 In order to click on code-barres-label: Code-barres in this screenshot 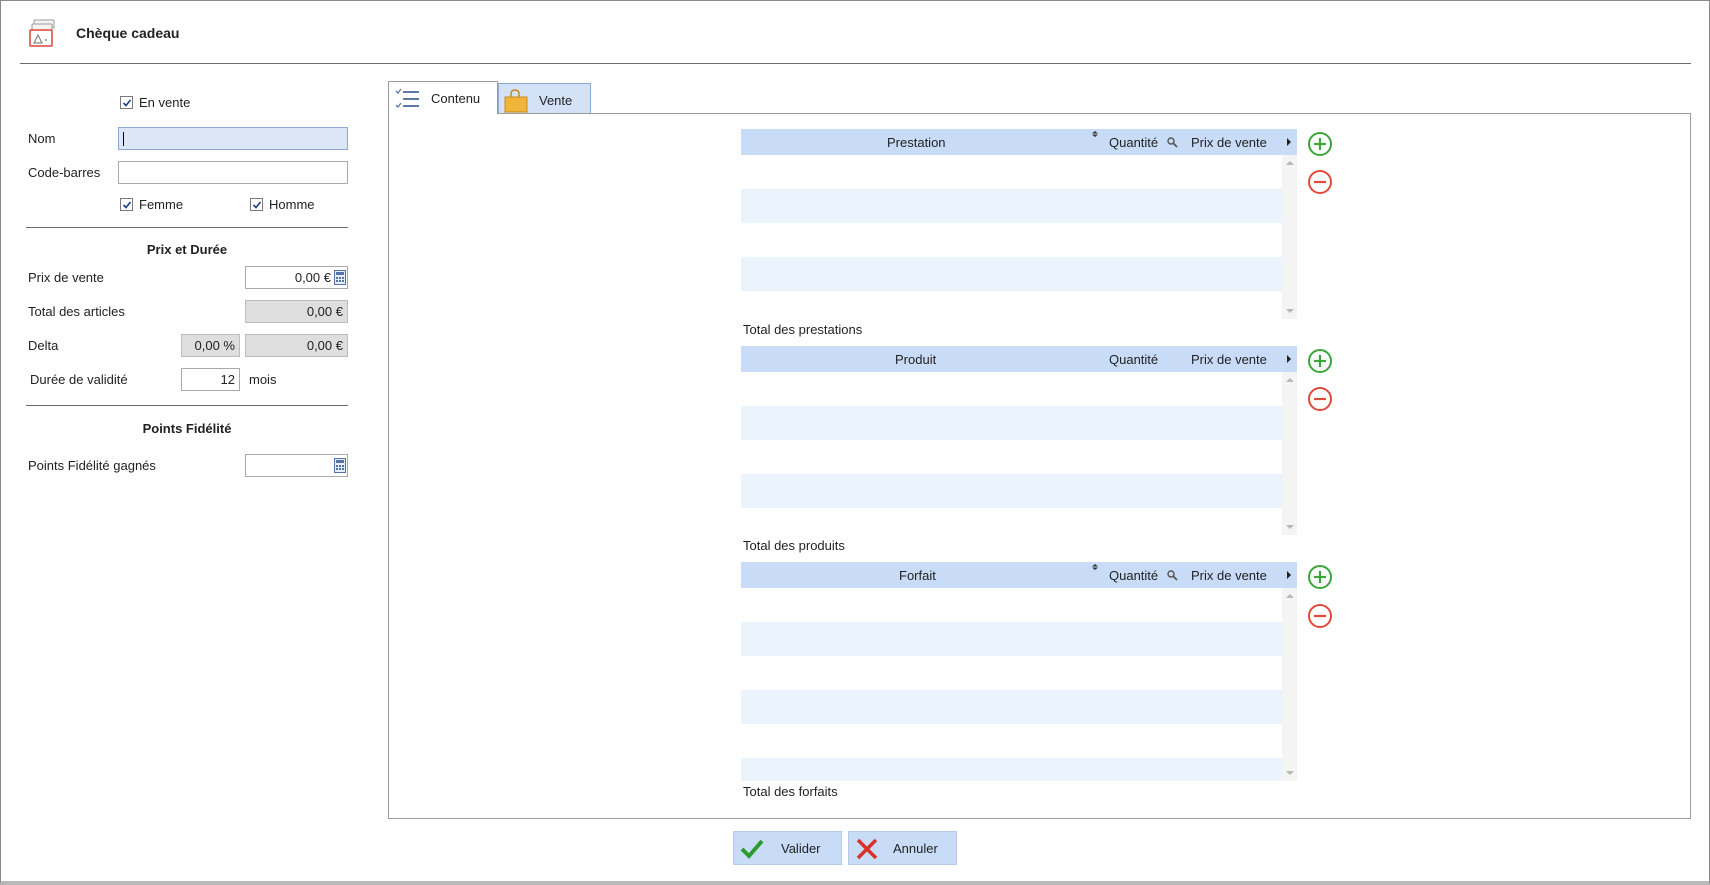, I will do `click(64, 172)`.